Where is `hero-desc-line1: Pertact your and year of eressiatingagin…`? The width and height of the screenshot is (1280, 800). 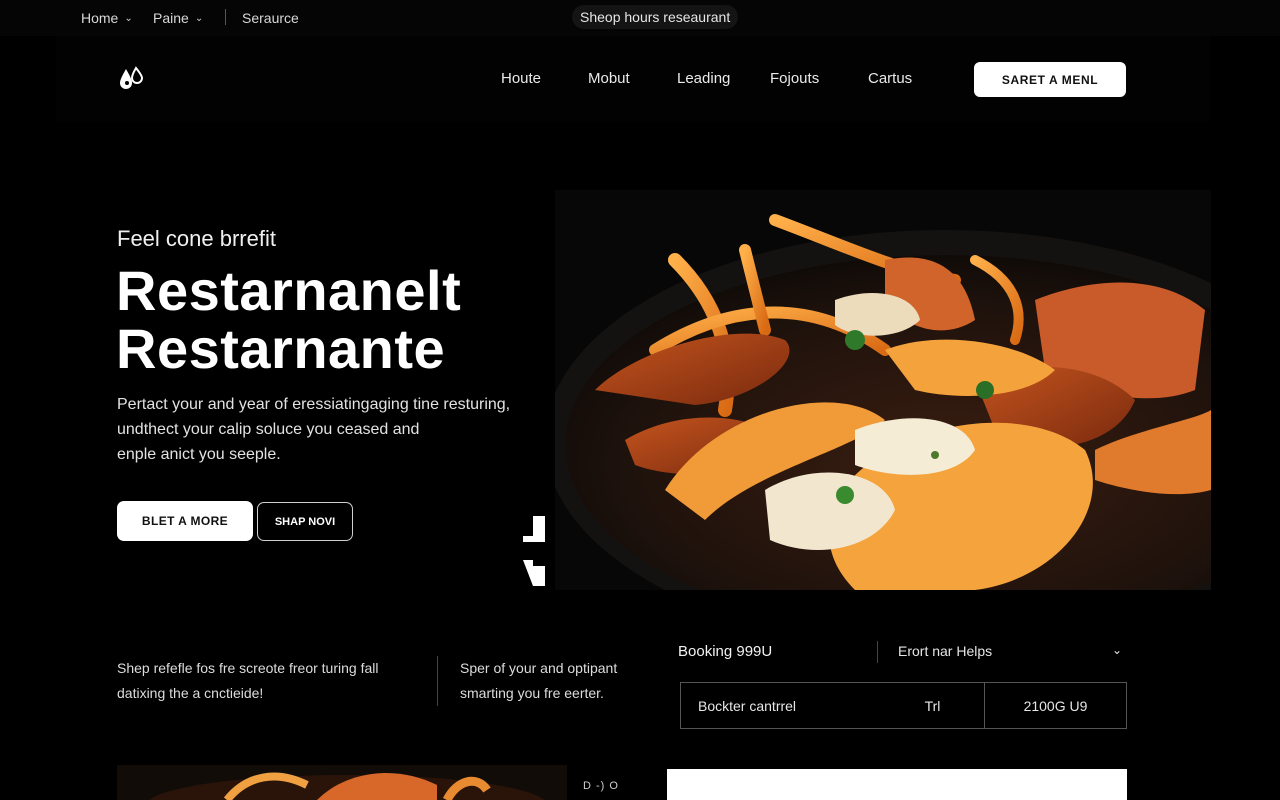 hero-desc-line1: Pertact your and year of eressiatingagin… is located at coordinates (314, 404).